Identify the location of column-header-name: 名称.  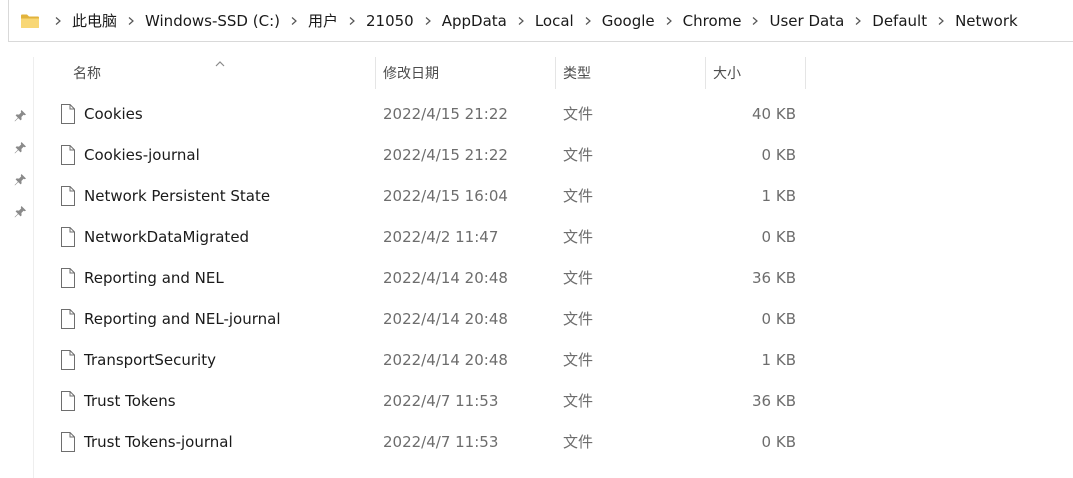
(221, 73).